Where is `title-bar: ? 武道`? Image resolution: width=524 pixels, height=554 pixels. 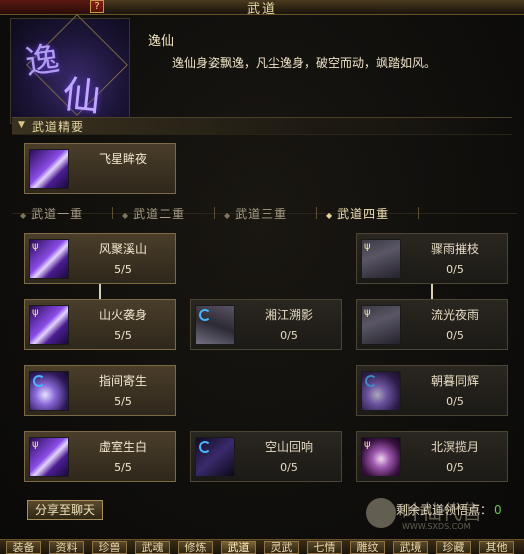 title-bar: ? 武道 is located at coordinates (262, 8).